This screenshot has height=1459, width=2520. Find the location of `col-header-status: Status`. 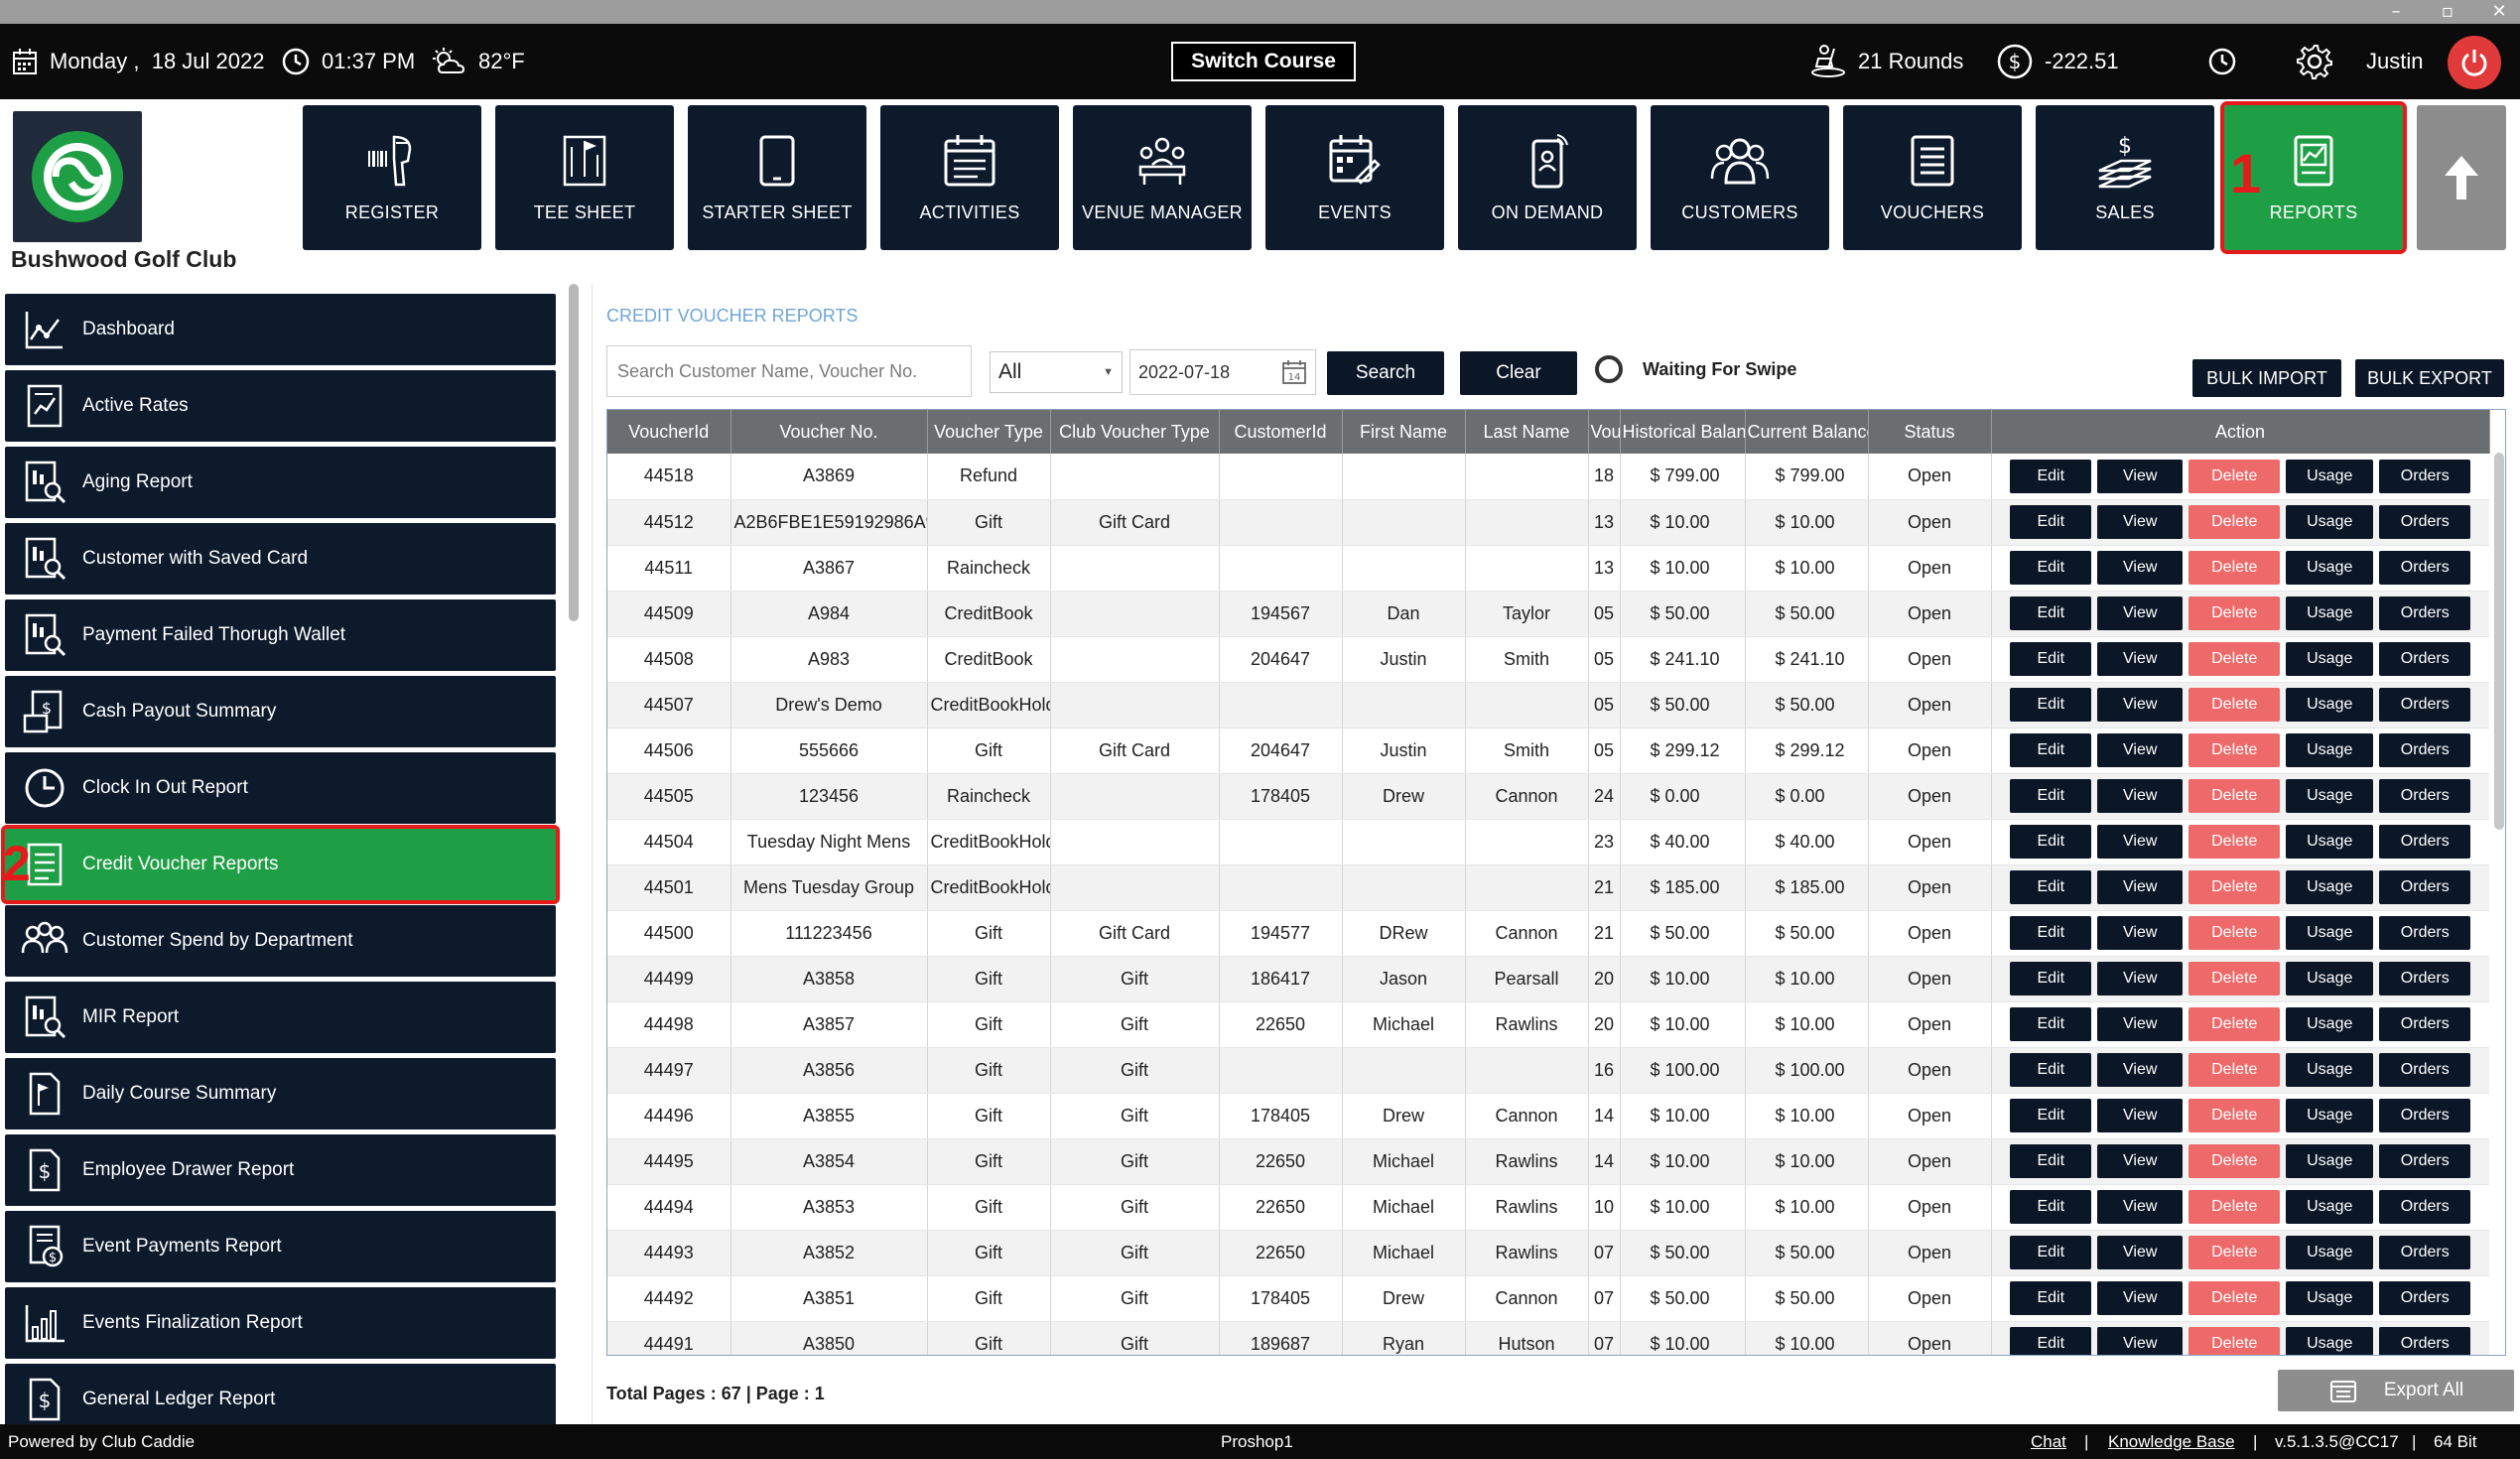

col-header-status: Status is located at coordinates (1930, 432).